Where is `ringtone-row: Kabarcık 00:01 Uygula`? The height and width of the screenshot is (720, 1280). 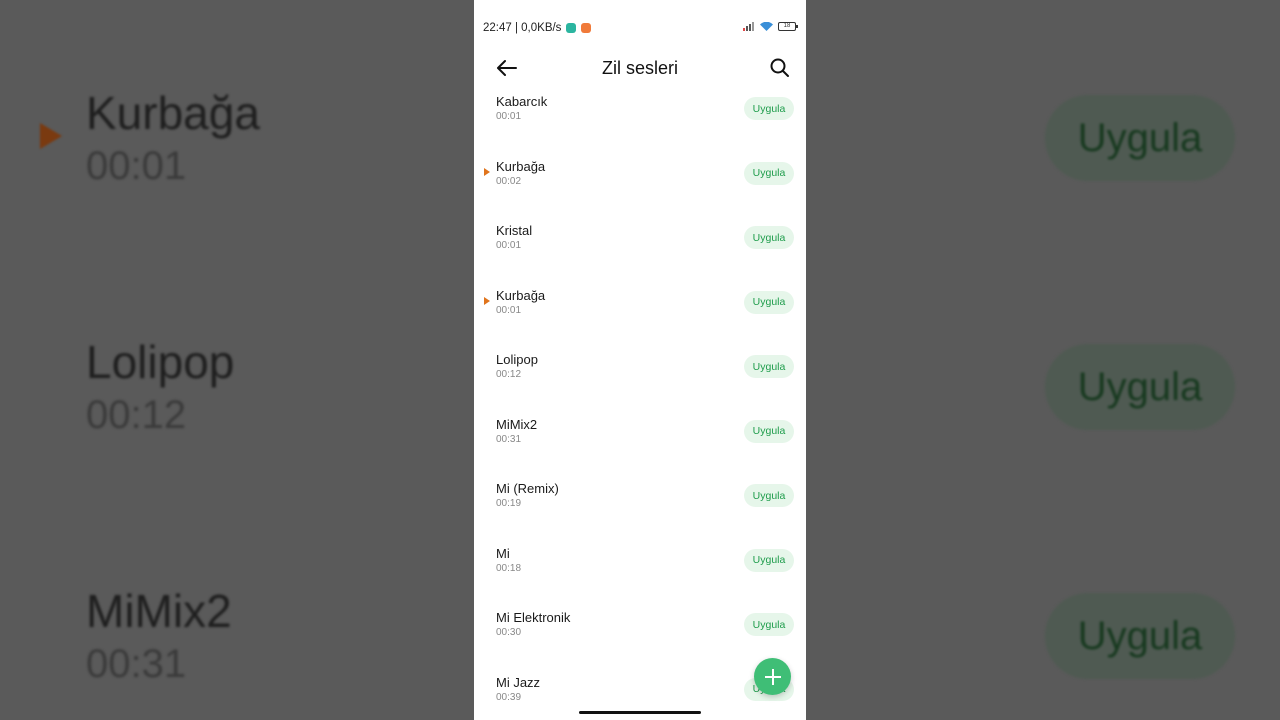
ringtone-row: Kabarcık 00:01 Uygula is located at coordinates (640, 118).